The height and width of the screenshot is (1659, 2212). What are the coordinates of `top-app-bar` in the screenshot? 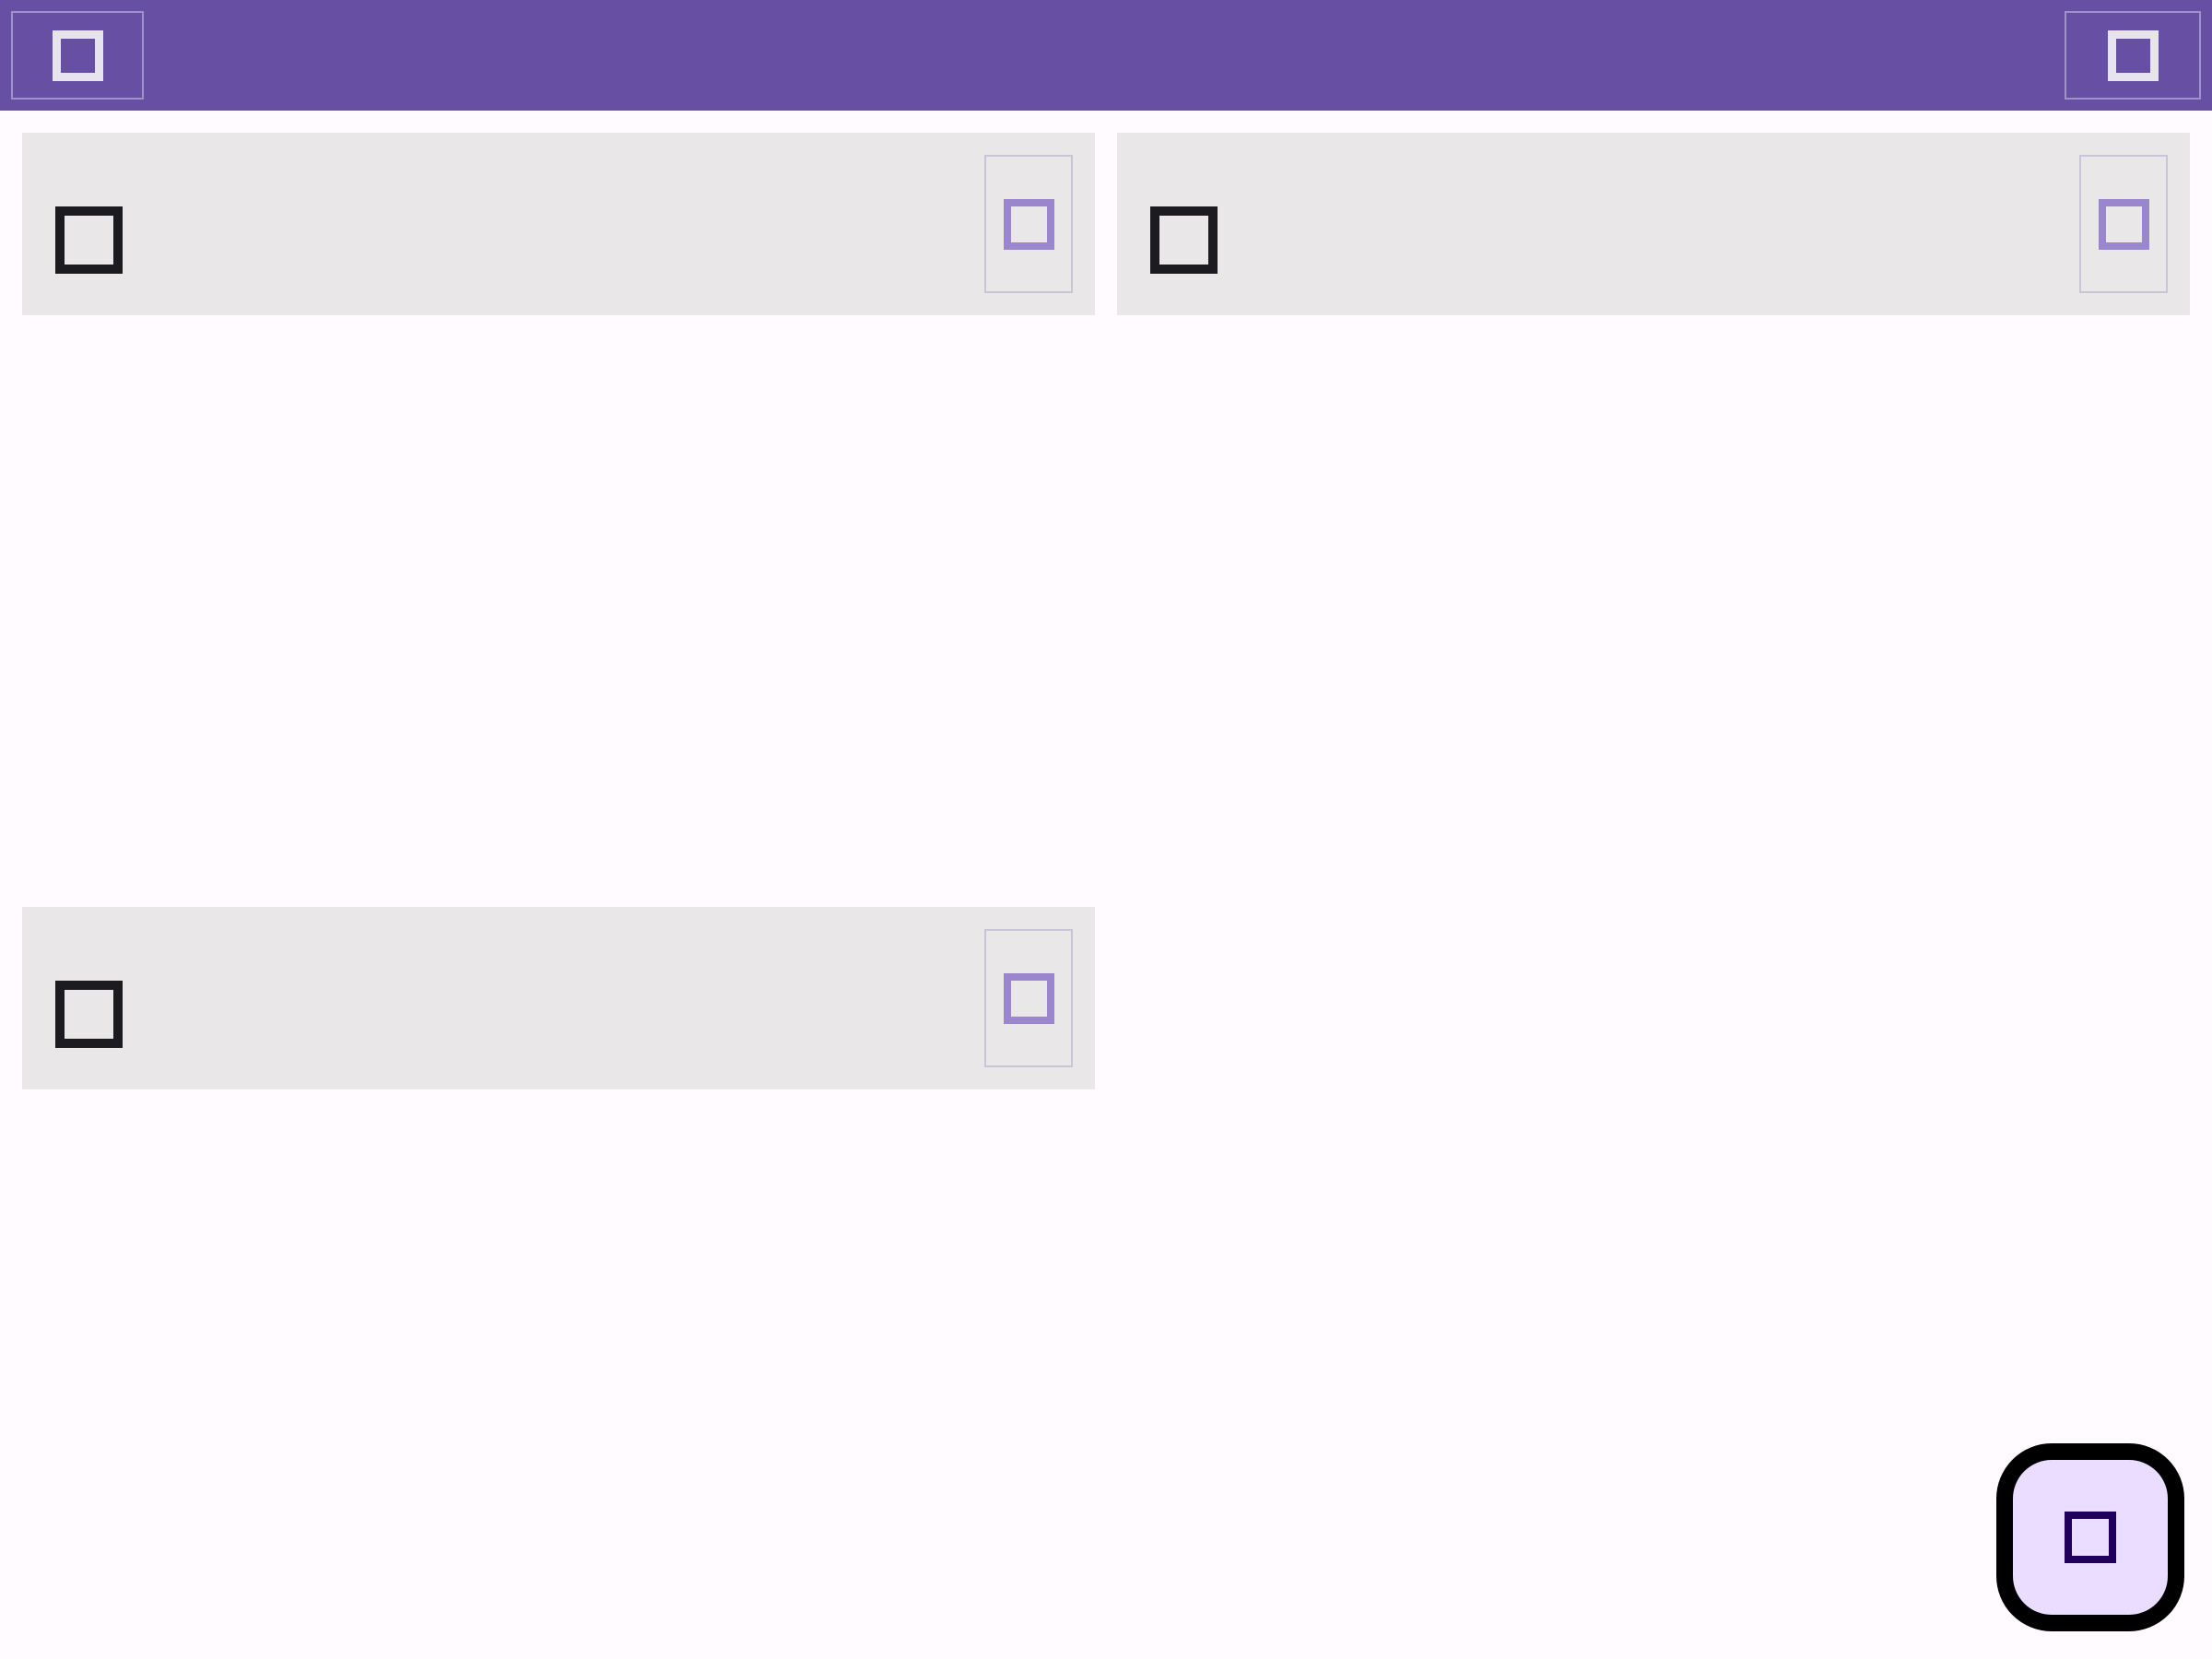 It's located at (1106, 55).